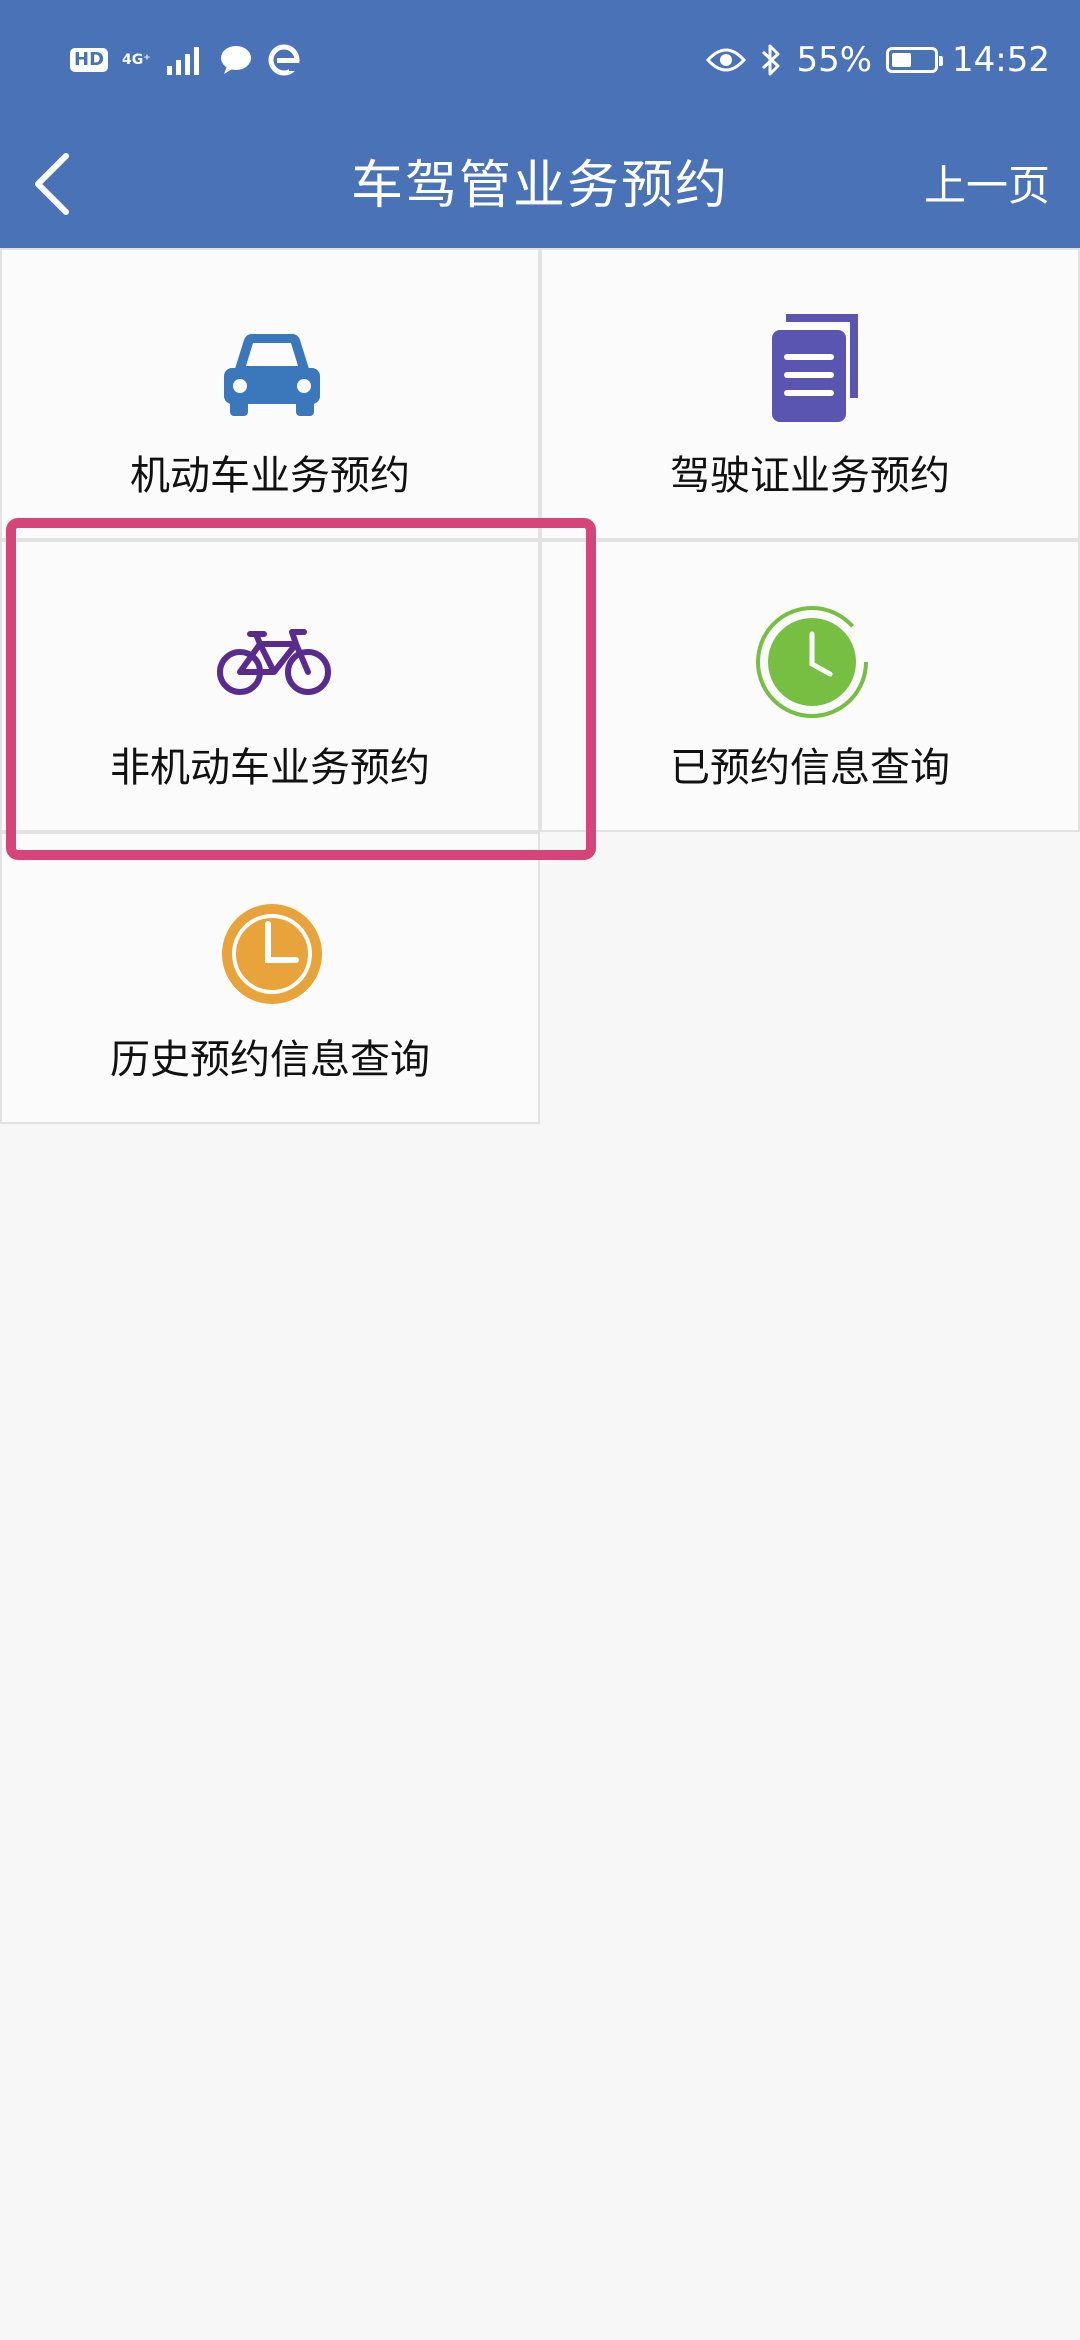  I want to click on status-left: HD 4G⁺, so click(185, 60).